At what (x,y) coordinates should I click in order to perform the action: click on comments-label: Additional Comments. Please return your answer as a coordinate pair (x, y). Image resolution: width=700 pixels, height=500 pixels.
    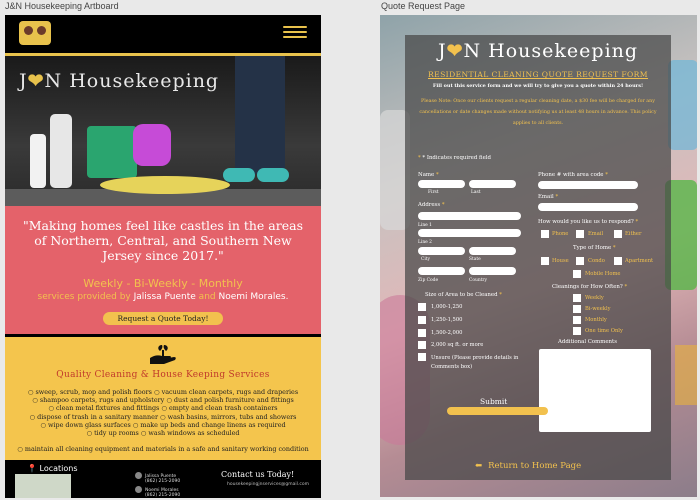
    Looking at the image, I should click on (587, 342).